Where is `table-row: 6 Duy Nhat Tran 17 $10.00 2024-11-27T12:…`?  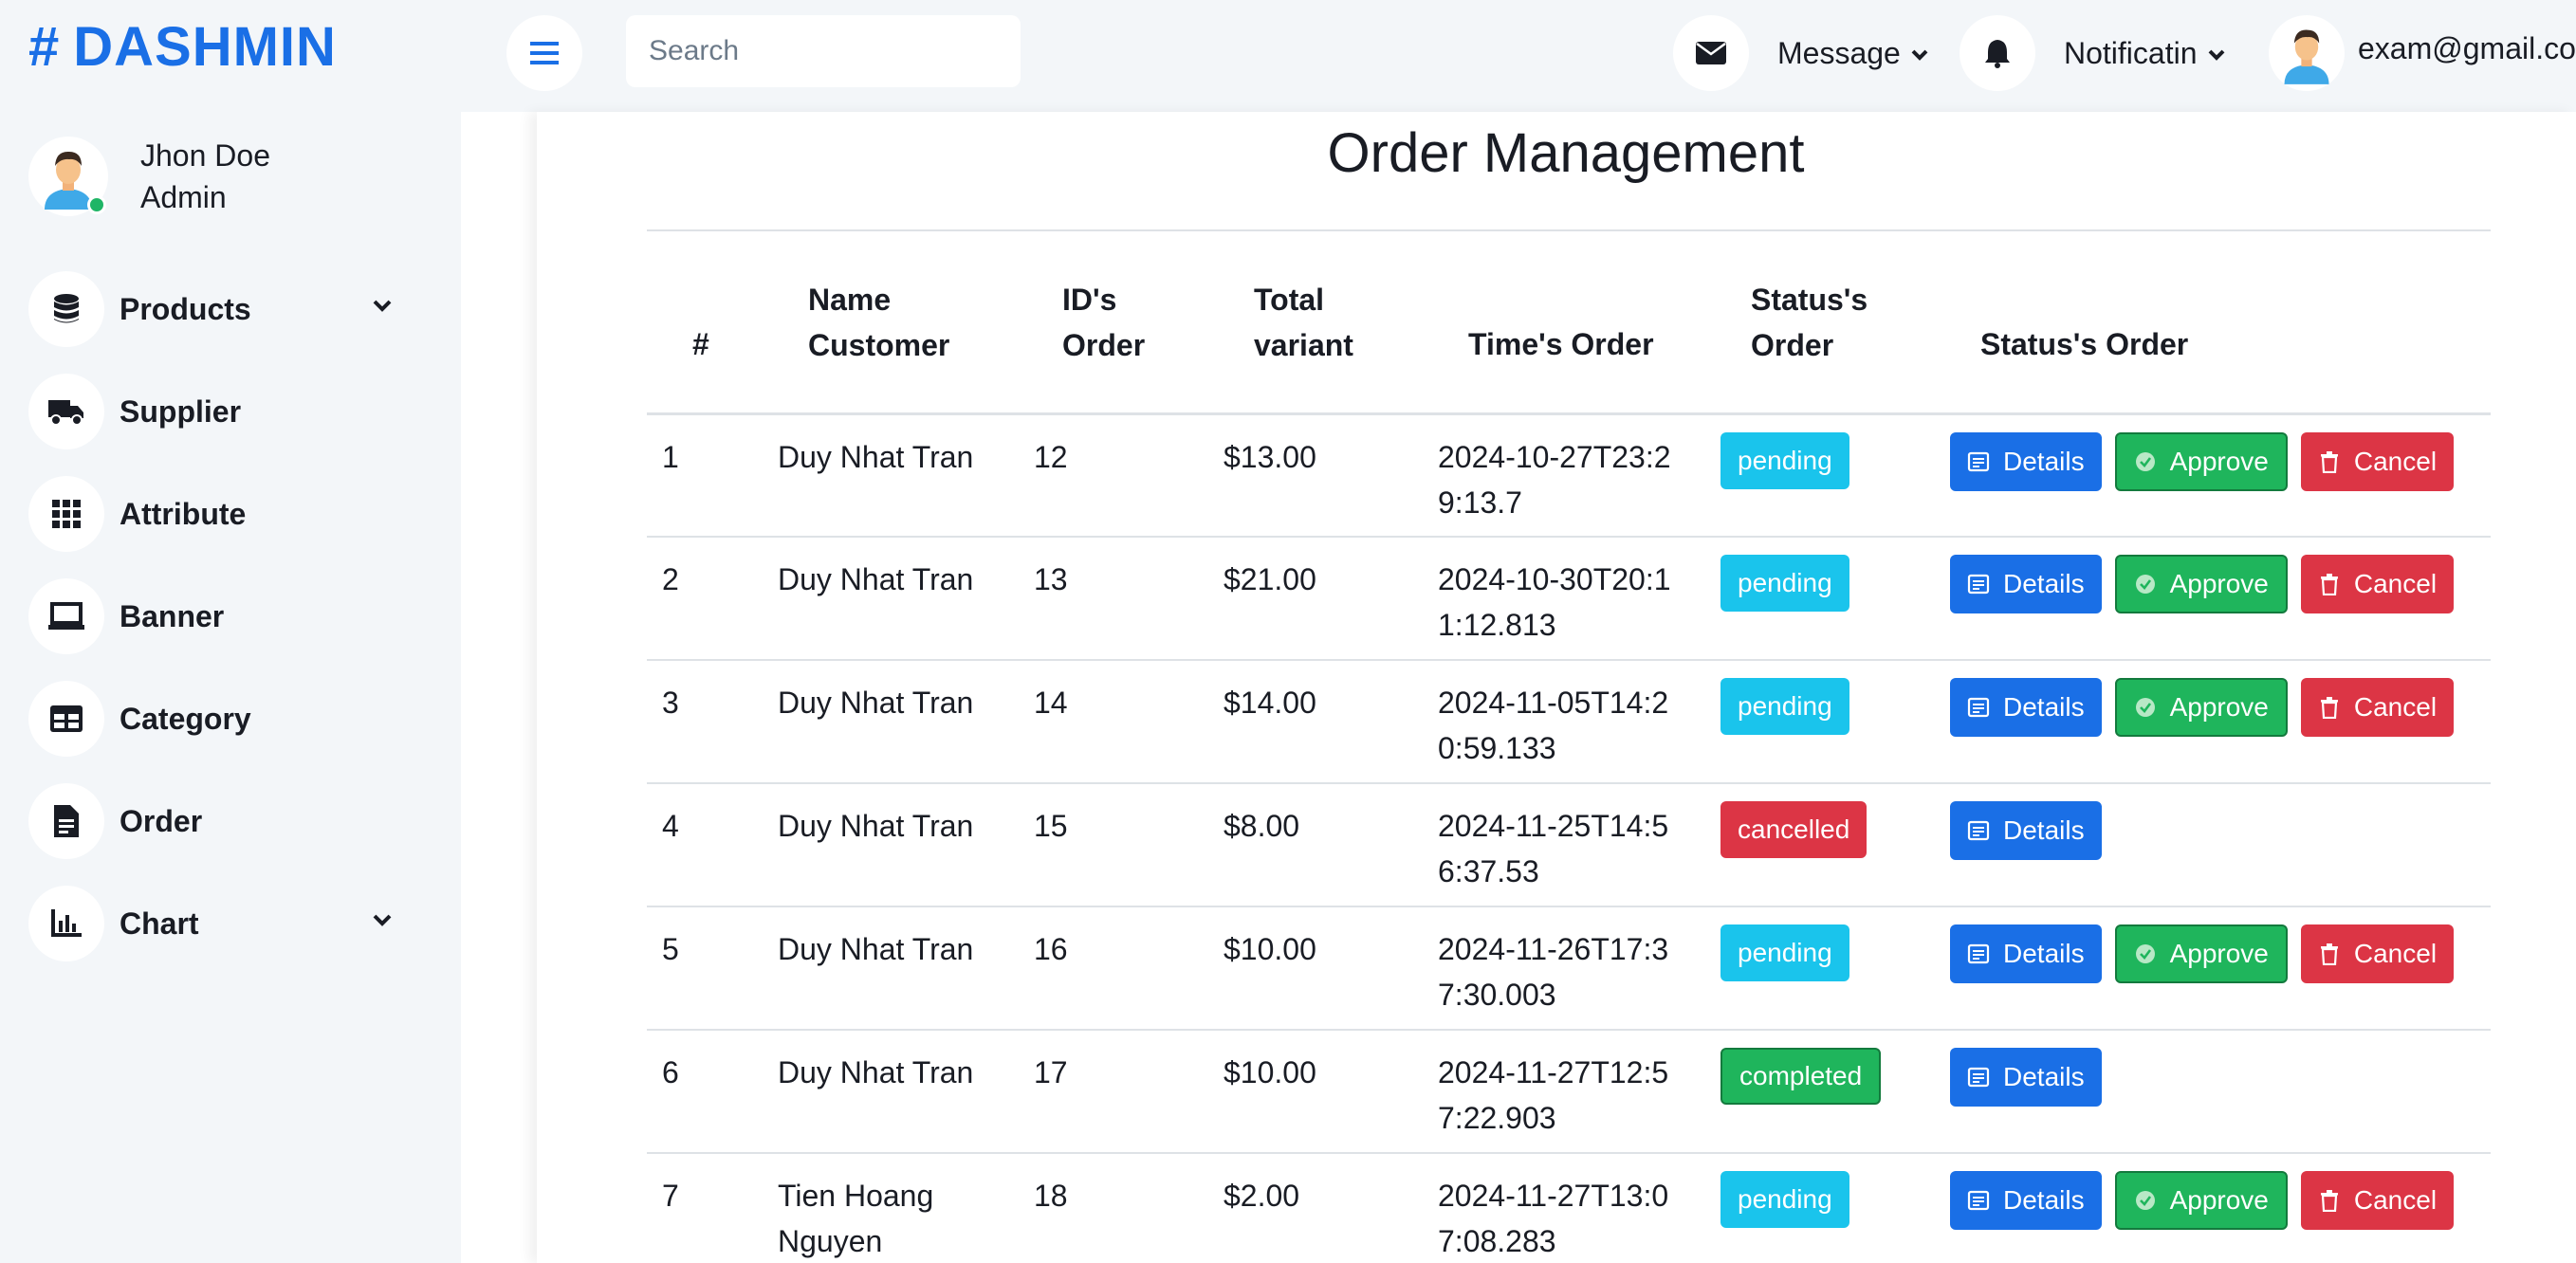 table-row: 6 Duy Nhat Tran 17 $10.00 2024-11-27T12:… is located at coordinates (1569, 1092).